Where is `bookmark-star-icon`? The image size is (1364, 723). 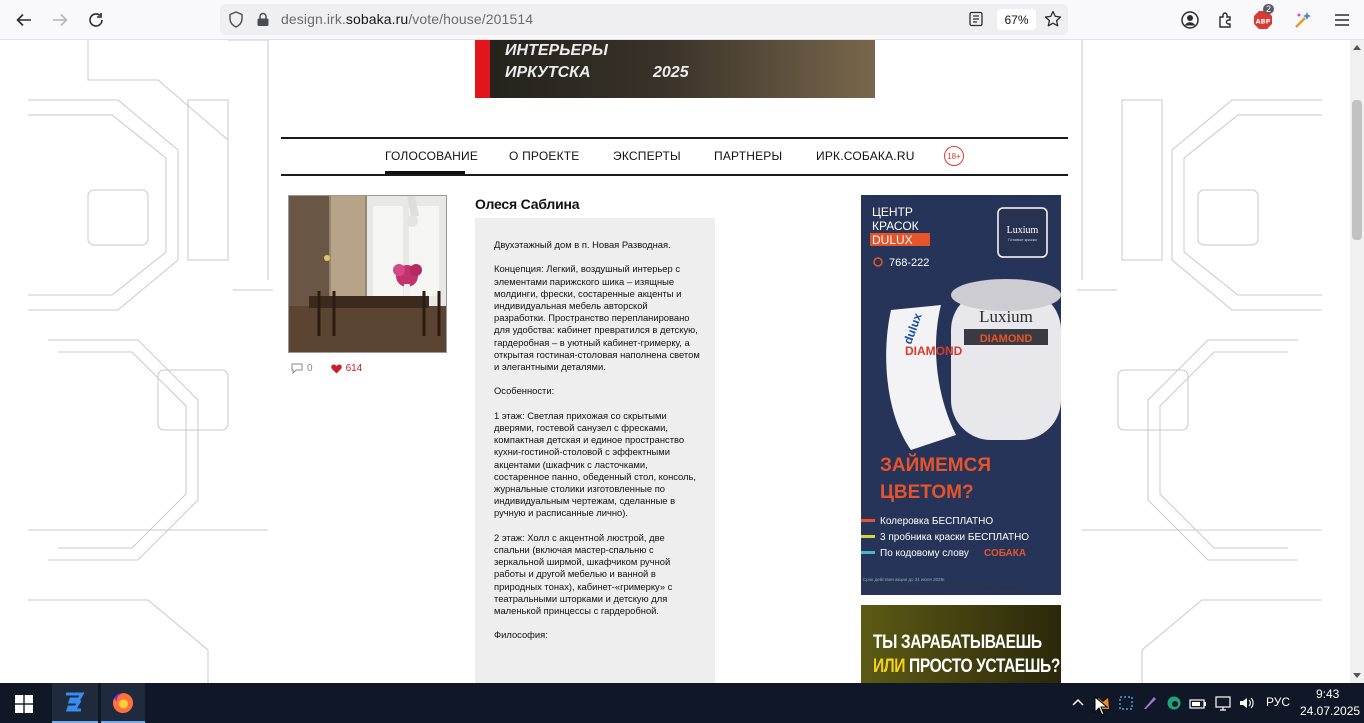
bookmark-star-icon is located at coordinates (1053, 19).